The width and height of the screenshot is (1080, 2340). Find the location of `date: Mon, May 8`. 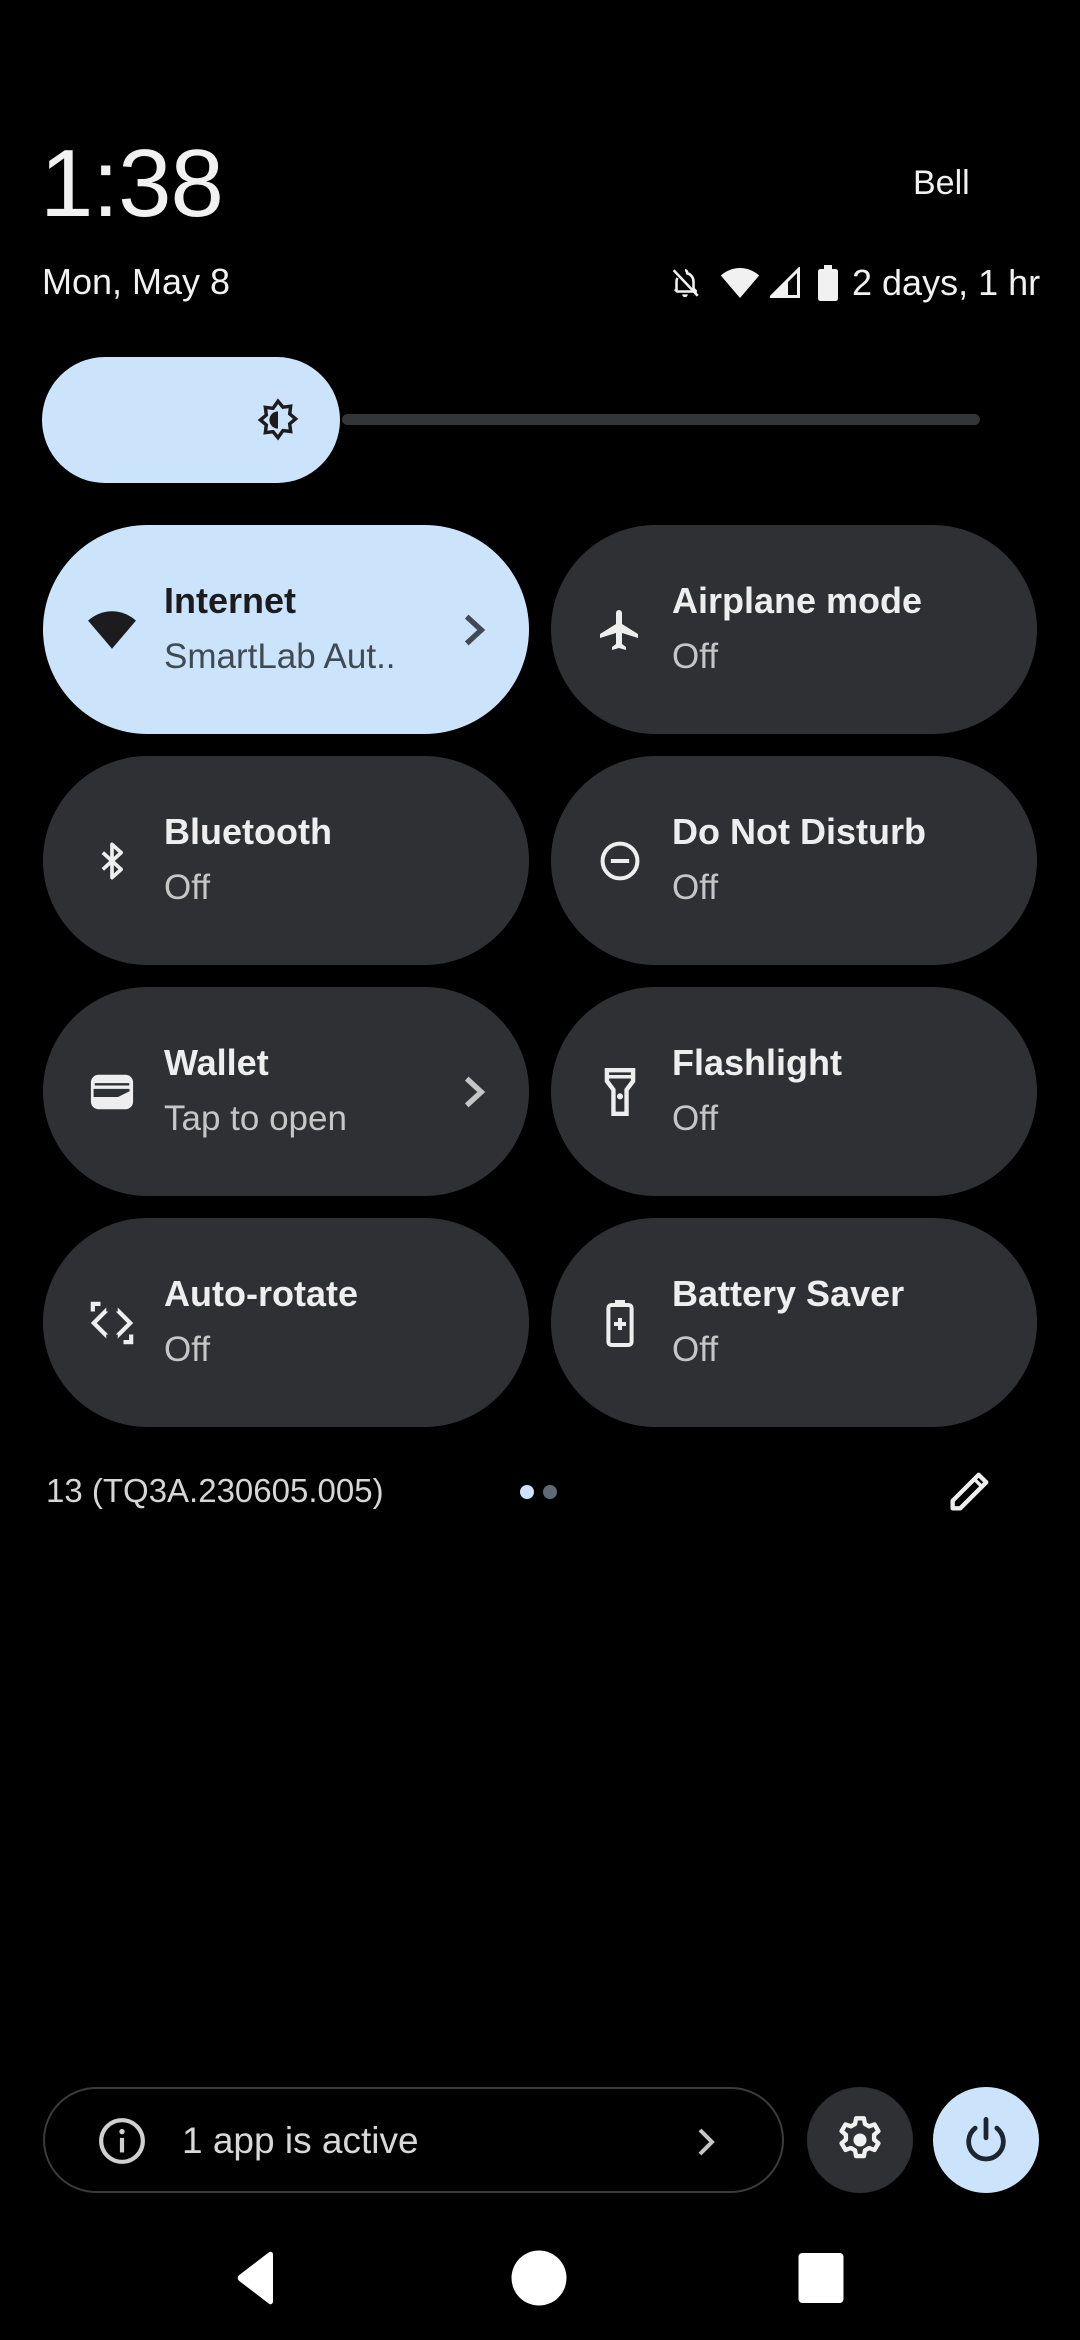

date: Mon, May 8 is located at coordinates (136, 282).